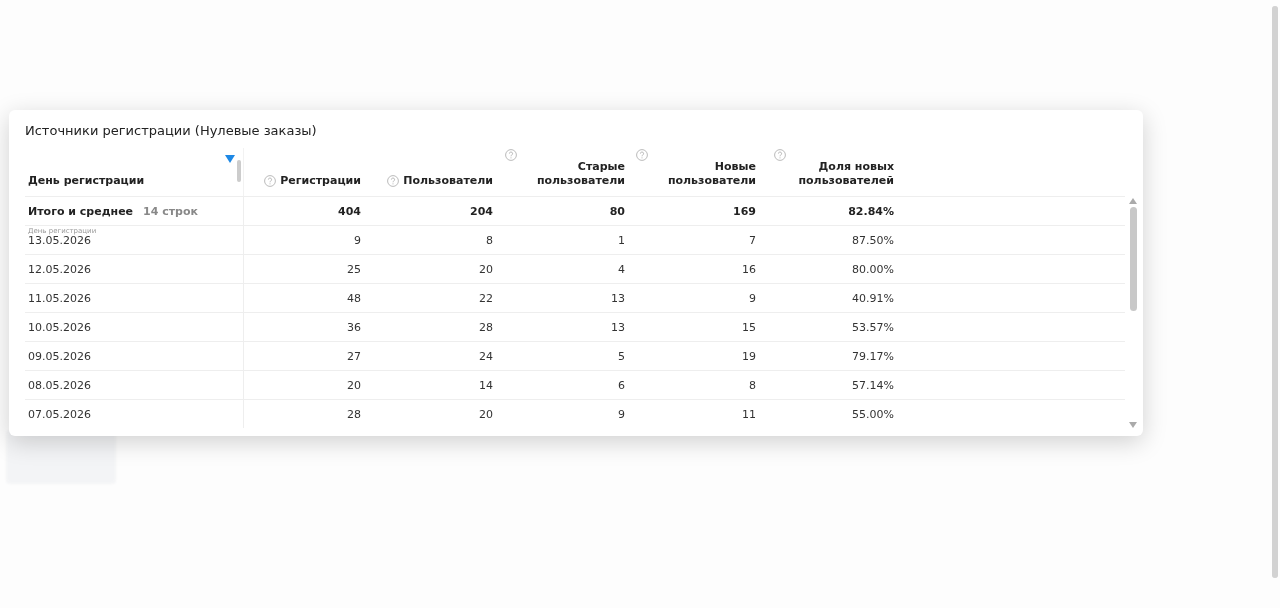  What do you see at coordinates (59, 269) in the screenshot?
I see `table-cell: 12.05.2026` at bounding box center [59, 269].